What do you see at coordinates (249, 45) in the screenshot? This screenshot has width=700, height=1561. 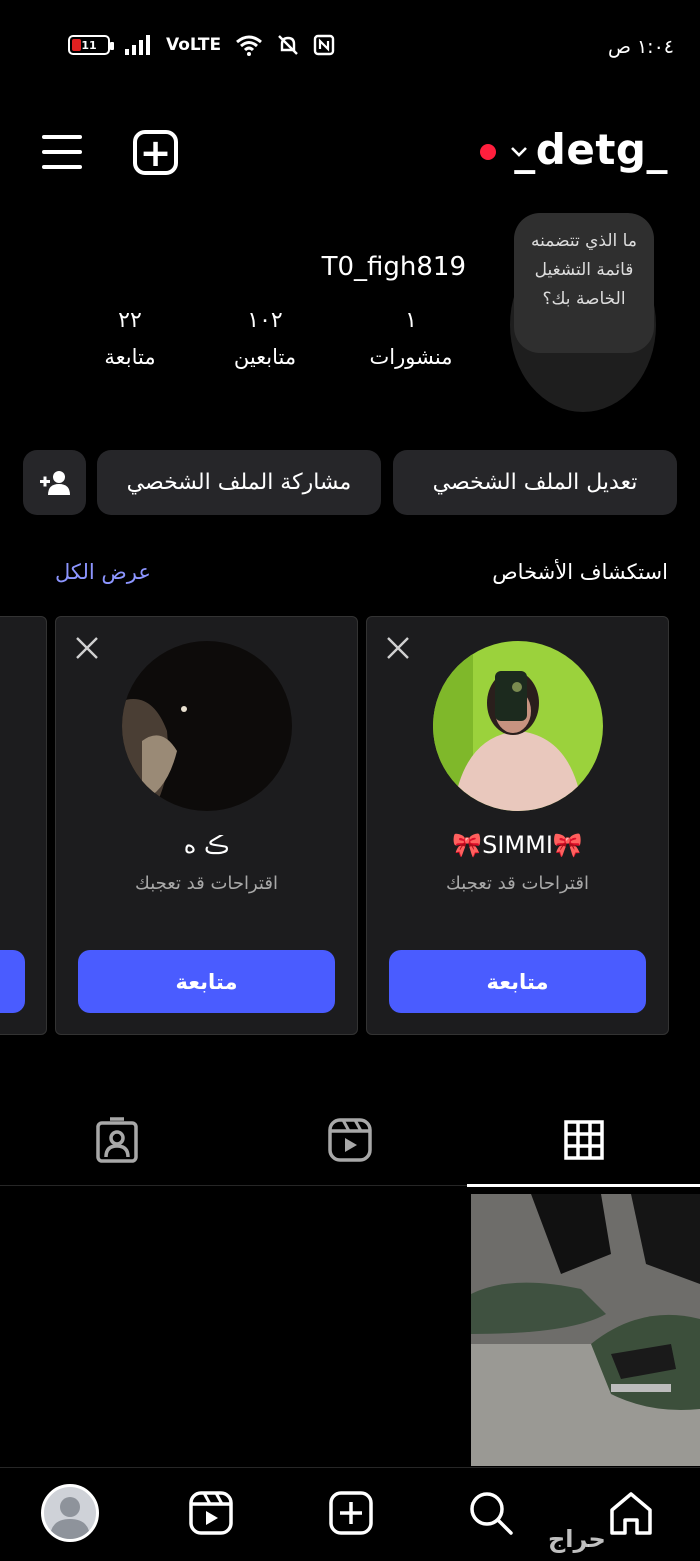 I see `wifi-icon` at bounding box center [249, 45].